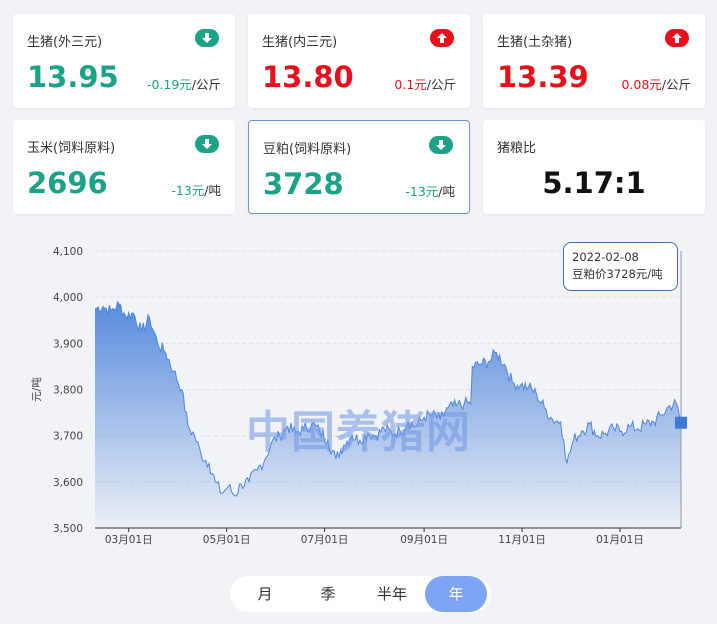 Image resolution: width=717 pixels, height=624 pixels. I want to click on y-axis-label: 元/吨, so click(36, 389).